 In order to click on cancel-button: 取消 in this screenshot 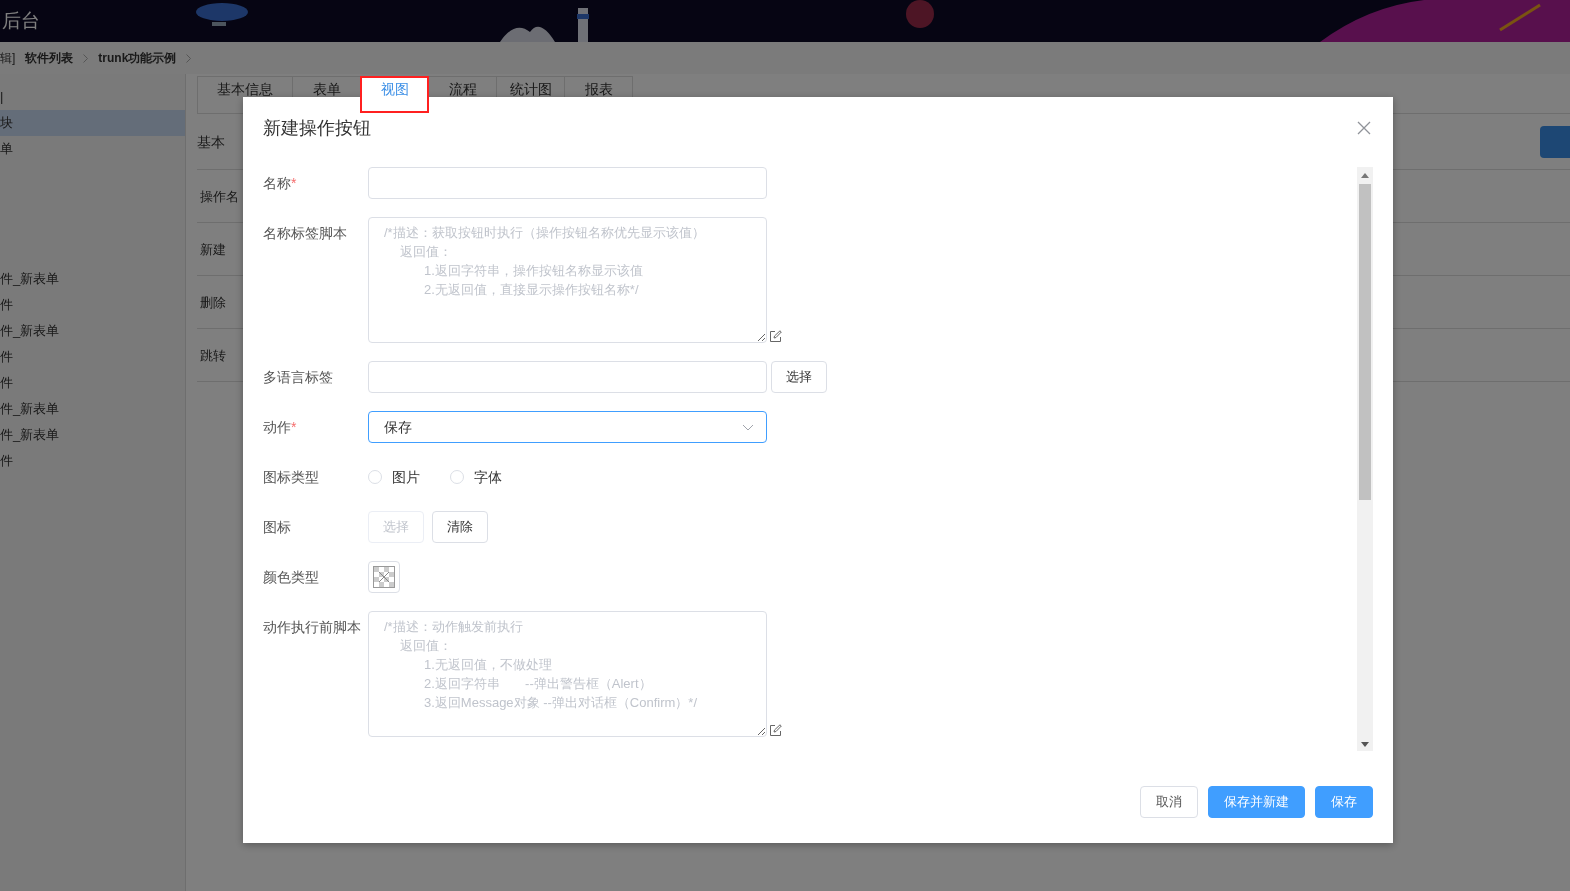, I will do `click(1169, 802)`.